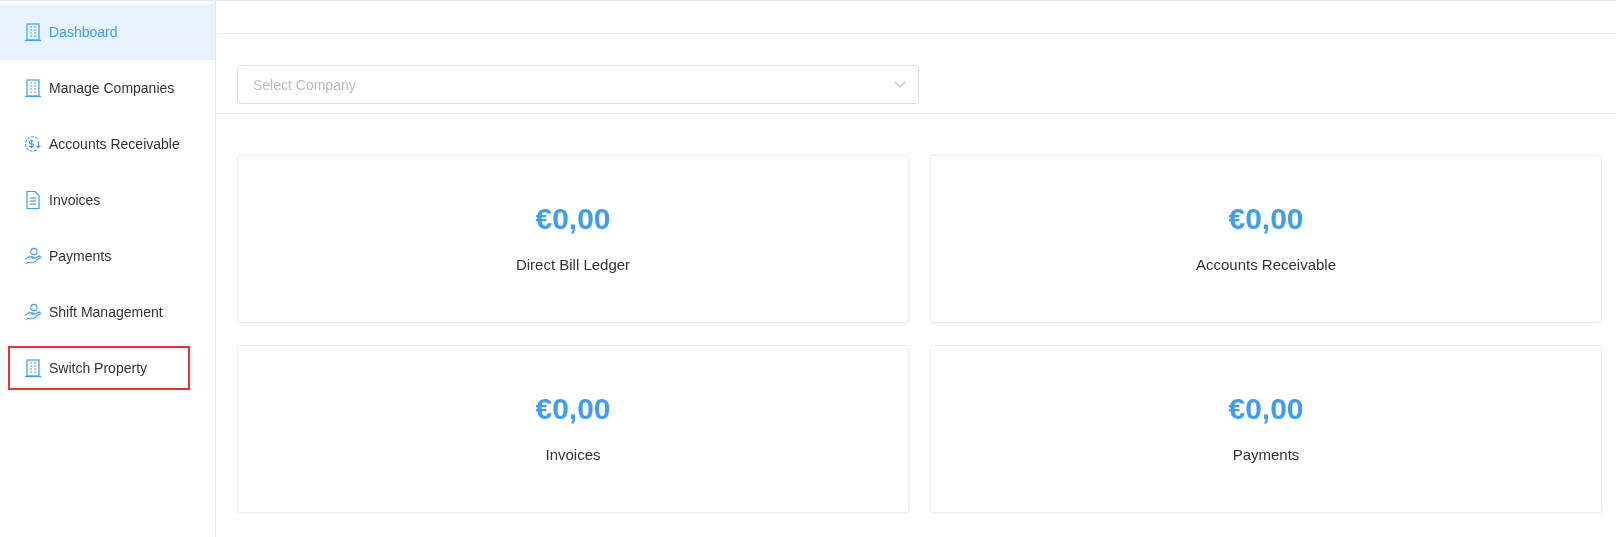 The width and height of the screenshot is (1616, 537). I want to click on chevron-down-icon, so click(900, 84).